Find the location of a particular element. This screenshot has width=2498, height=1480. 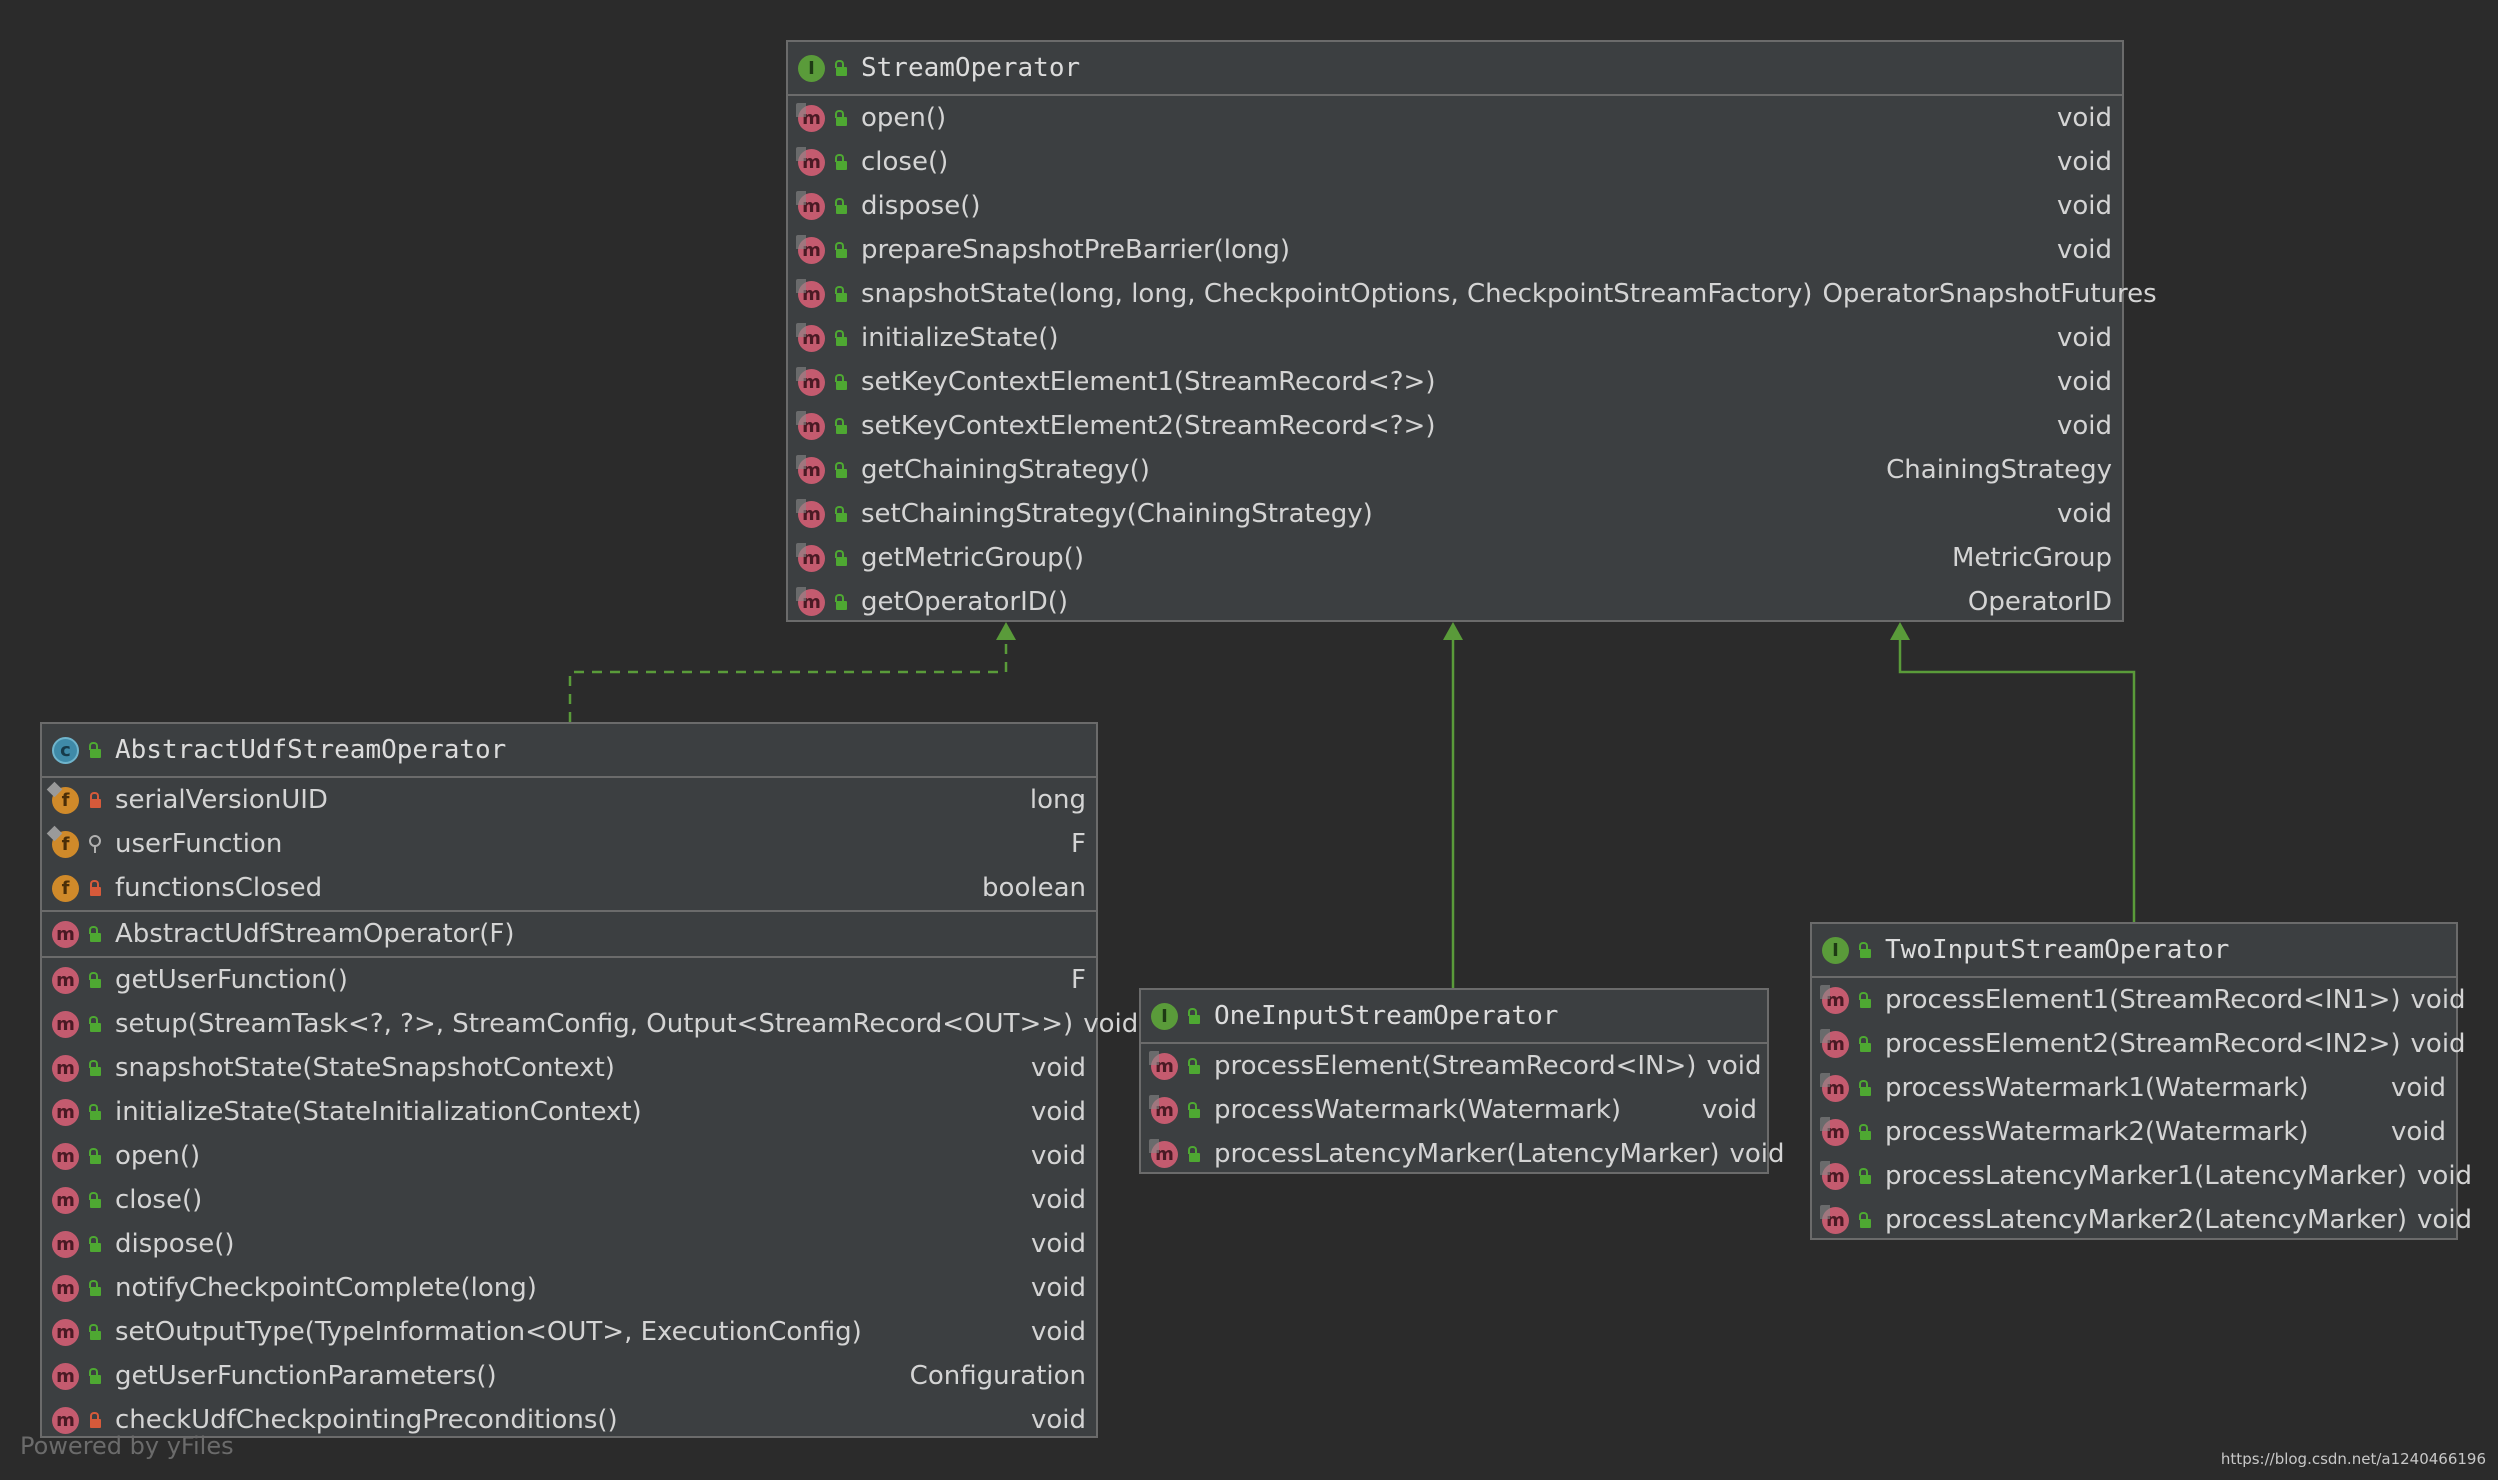

implements-edge-abstract-udf is located at coordinates (788, 675).